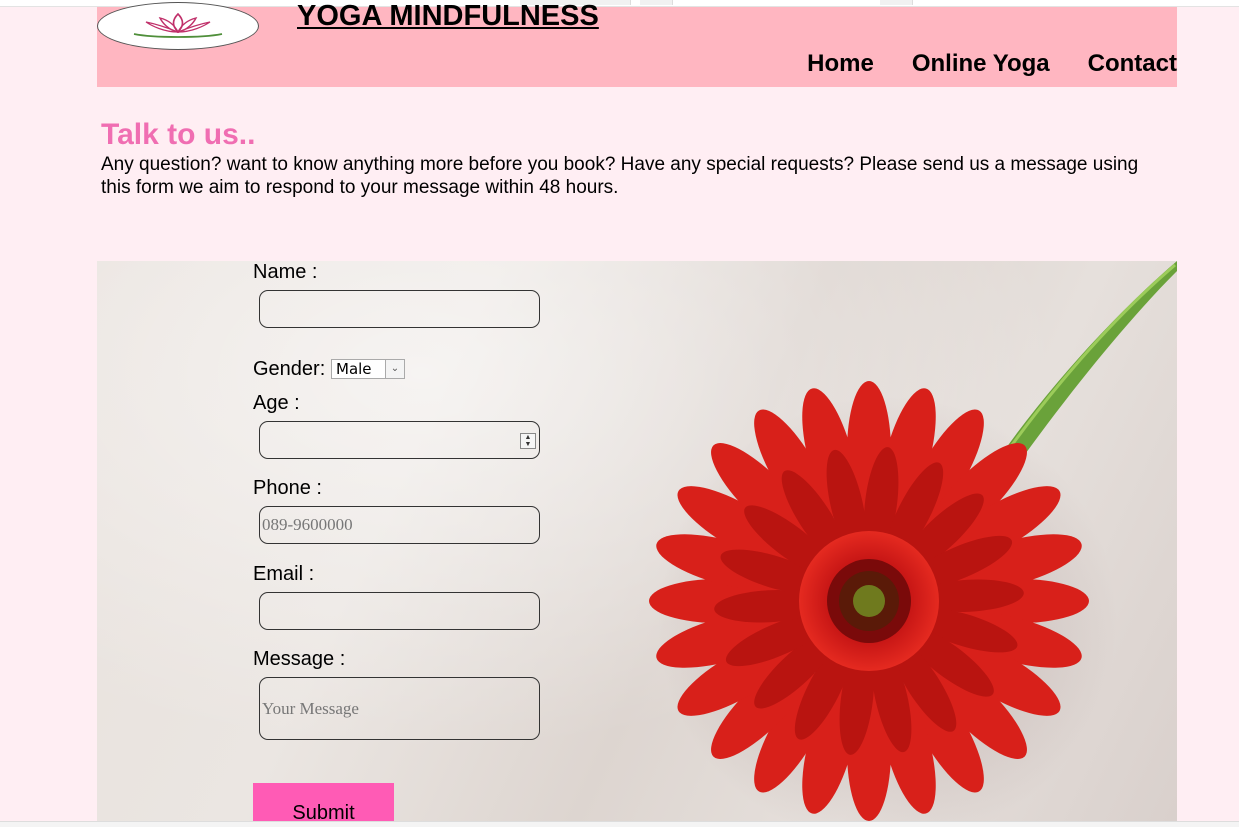 The height and width of the screenshot is (827, 1239). What do you see at coordinates (287, 488) in the screenshot?
I see `phone-label: Phone :` at bounding box center [287, 488].